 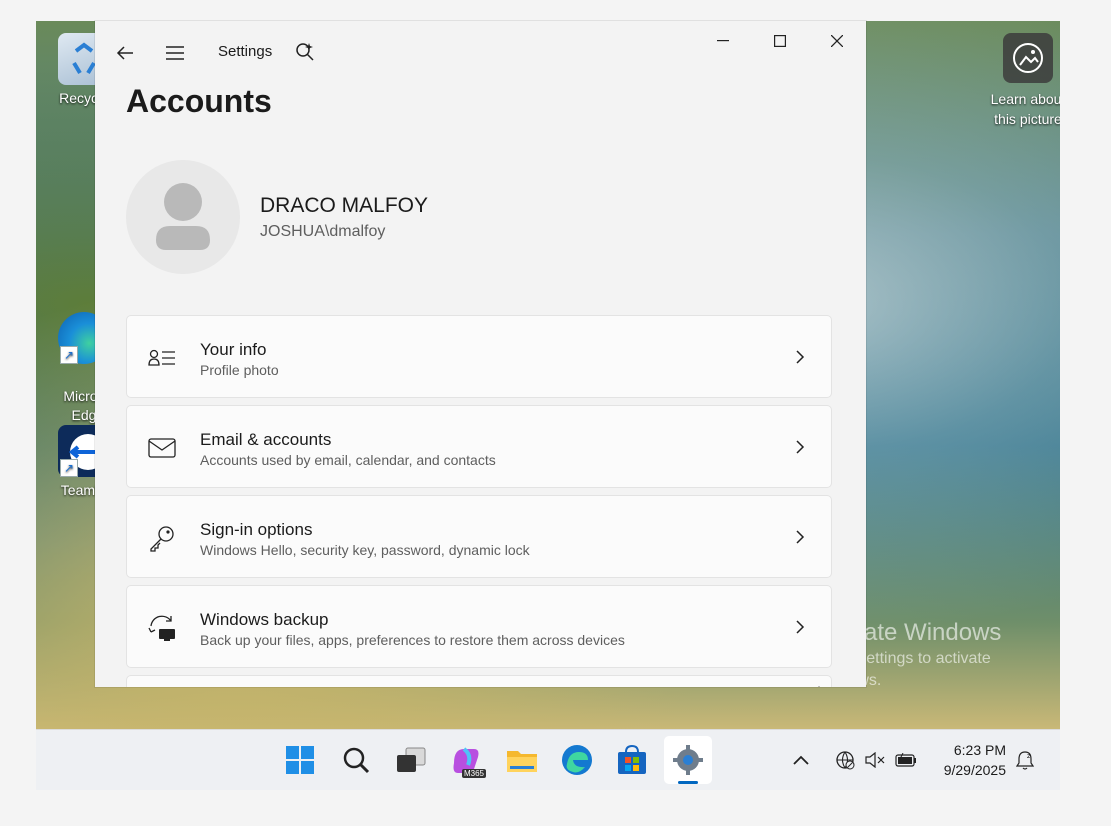 I want to click on key-icon, so click(x=162, y=538).